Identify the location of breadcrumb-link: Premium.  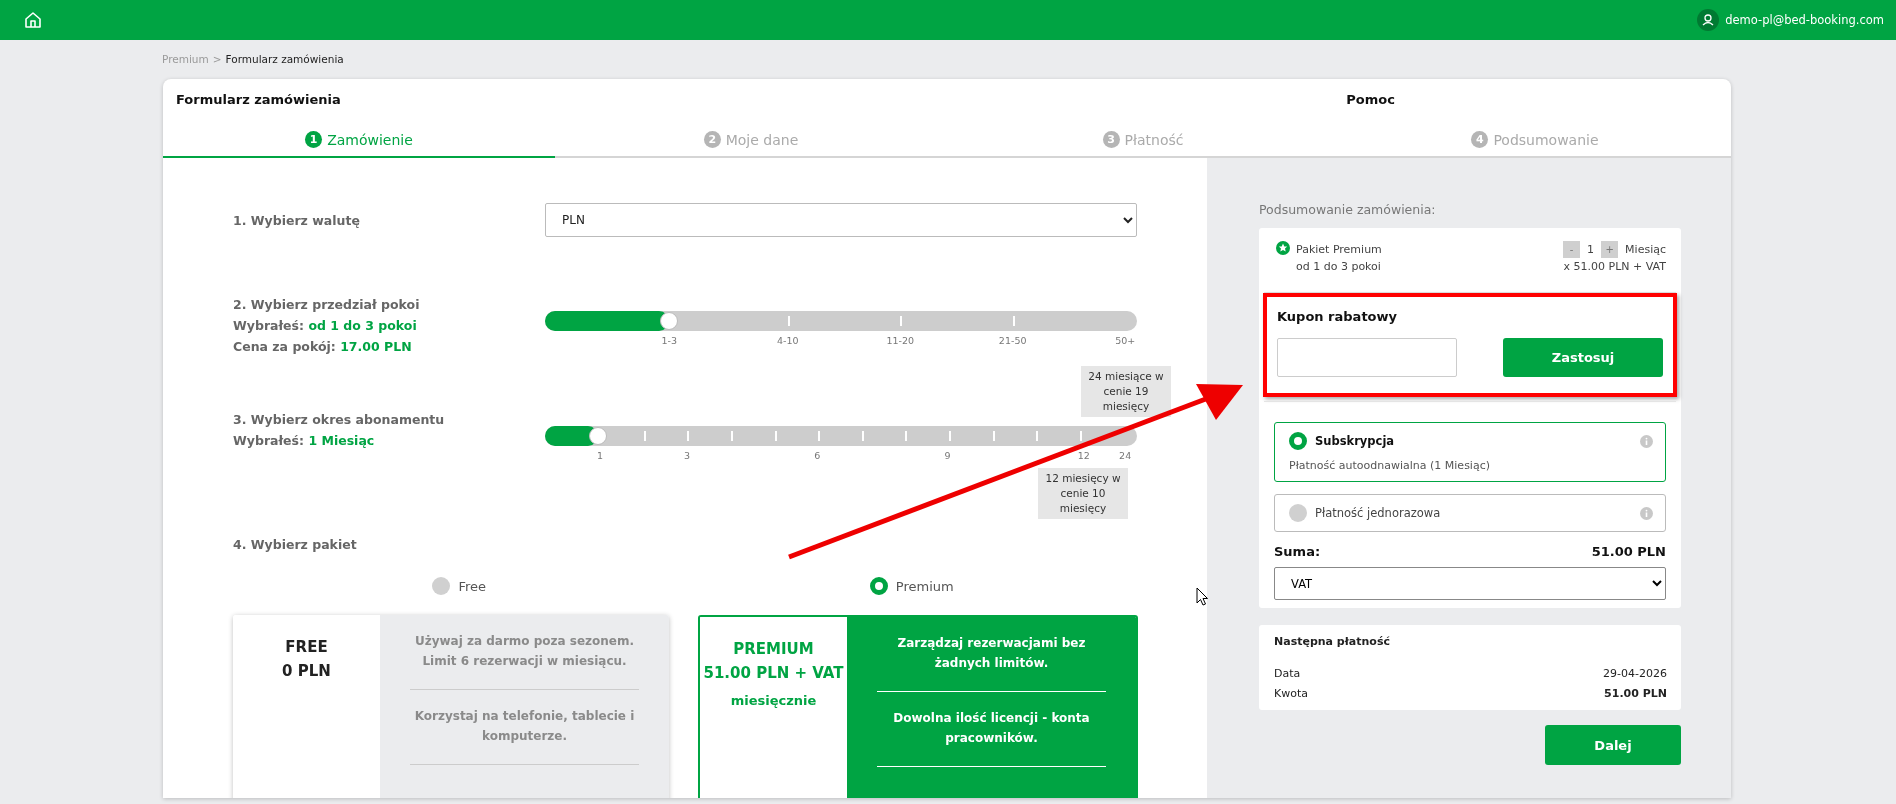
(185, 59).